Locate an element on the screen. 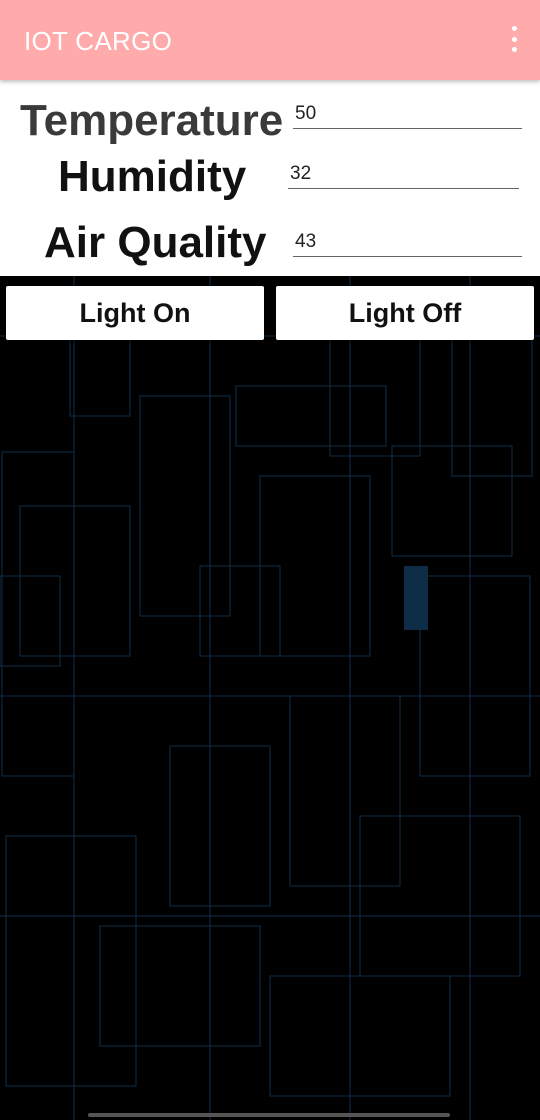 The height and width of the screenshot is (1120, 540). more-vert-icon is located at coordinates (514, 39).